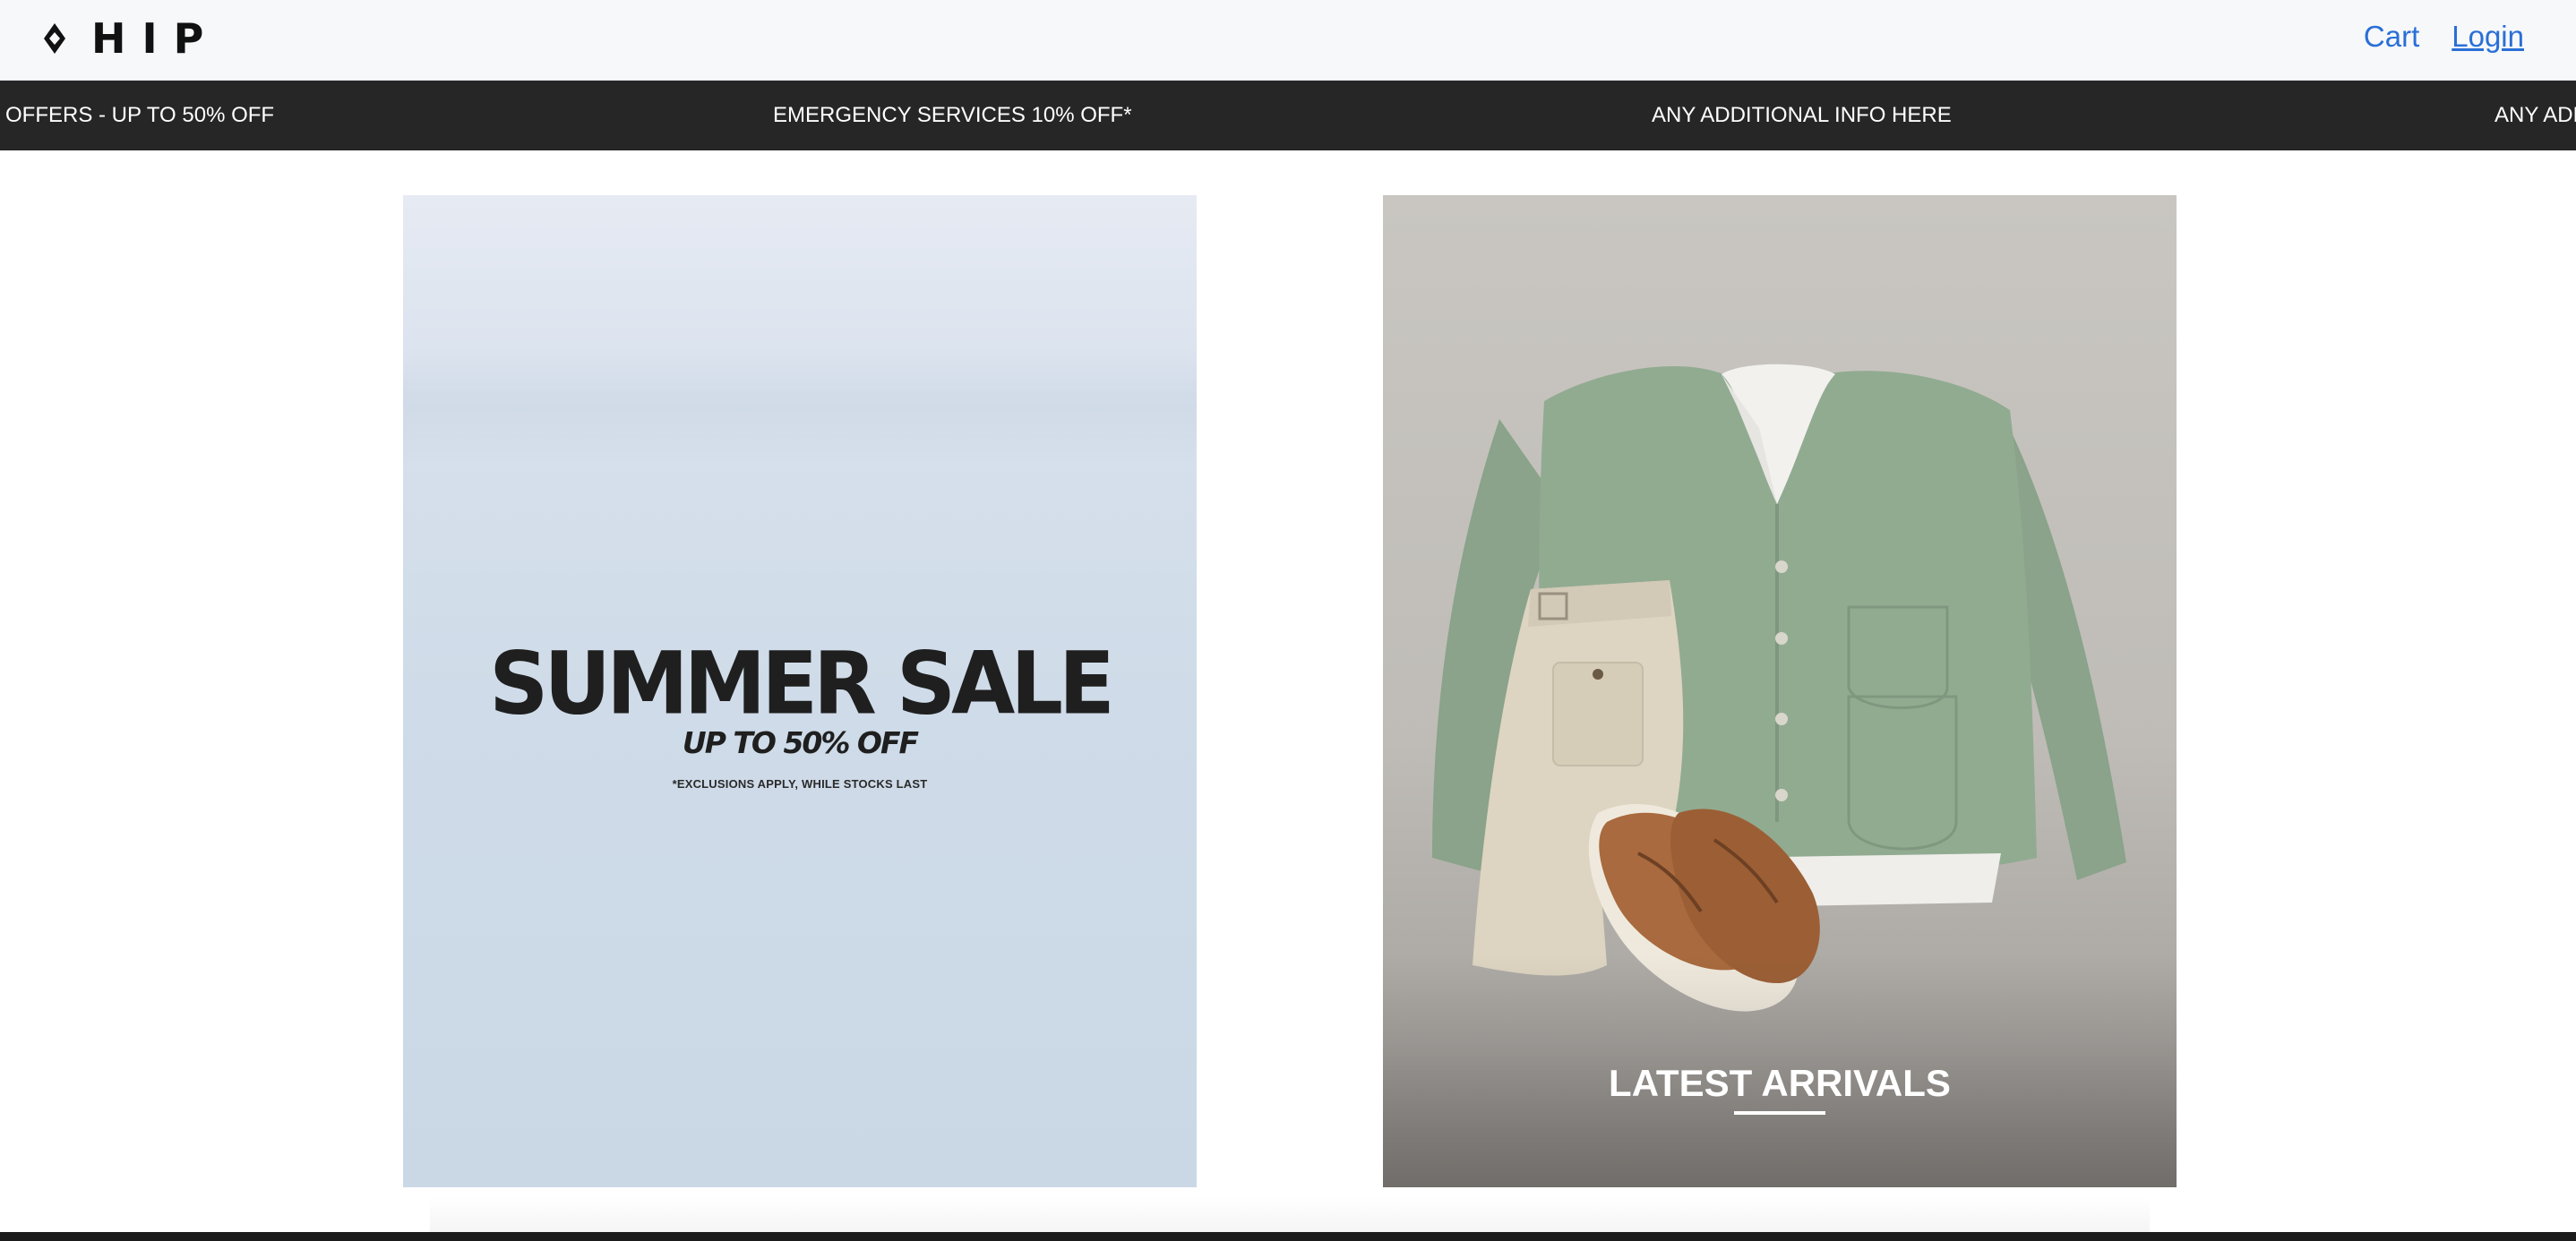 Image resolution: width=2576 pixels, height=1241 pixels. I want to click on diamond-icon, so click(54, 38).